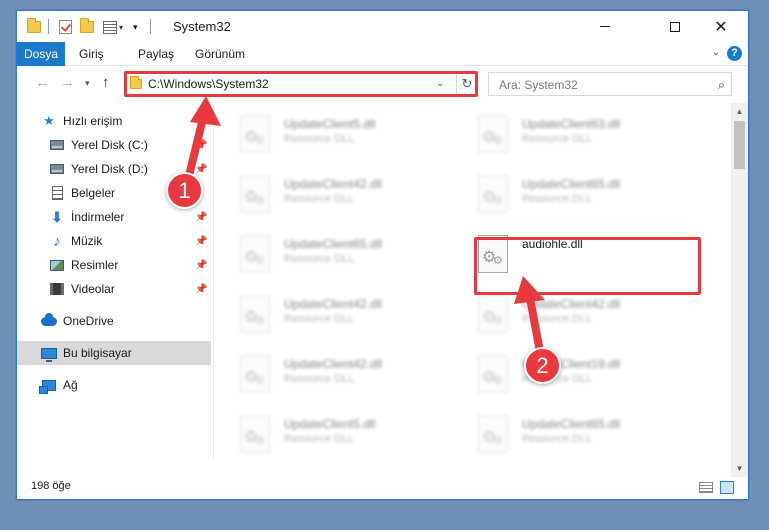 Image resolution: width=769 pixels, height=530 pixels. I want to click on minimize-icon, so click(605, 26).